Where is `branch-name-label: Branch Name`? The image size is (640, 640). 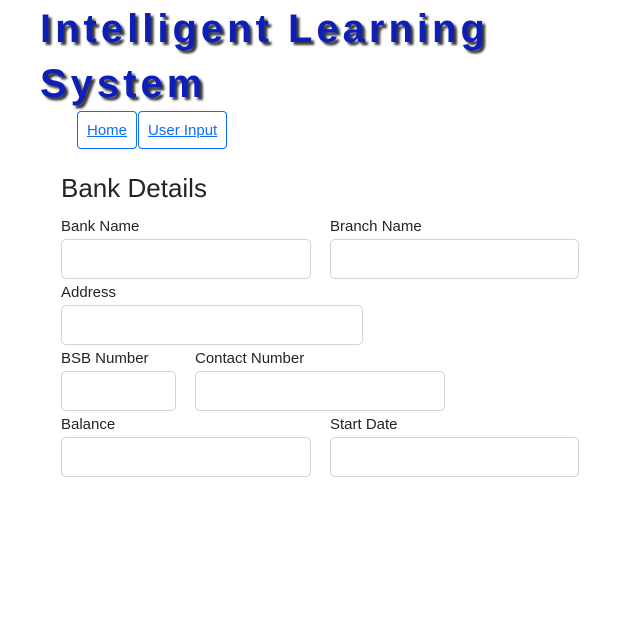
branch-name-label: Branch Name is located at coordinates (376, 226).